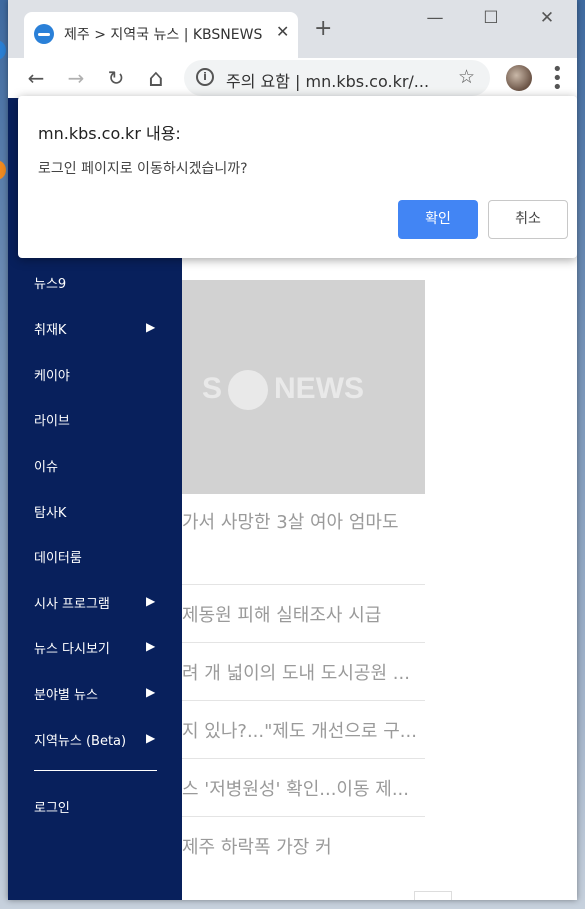 This screenshot has width=585, height=909. Describe the element at coordinates (36, 78) in the screenshot. I see `back-button: ←` at that location.